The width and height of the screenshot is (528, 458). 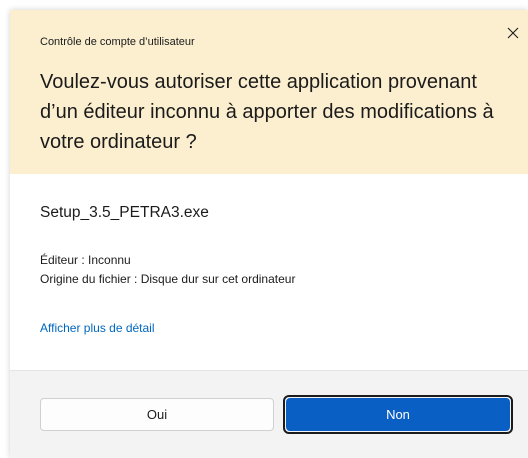 What do you see at coordinates (85, 260) in the screenshot?
I see `publisher-info: Éditeur : Inconnu` at bounding box center [85, 260].